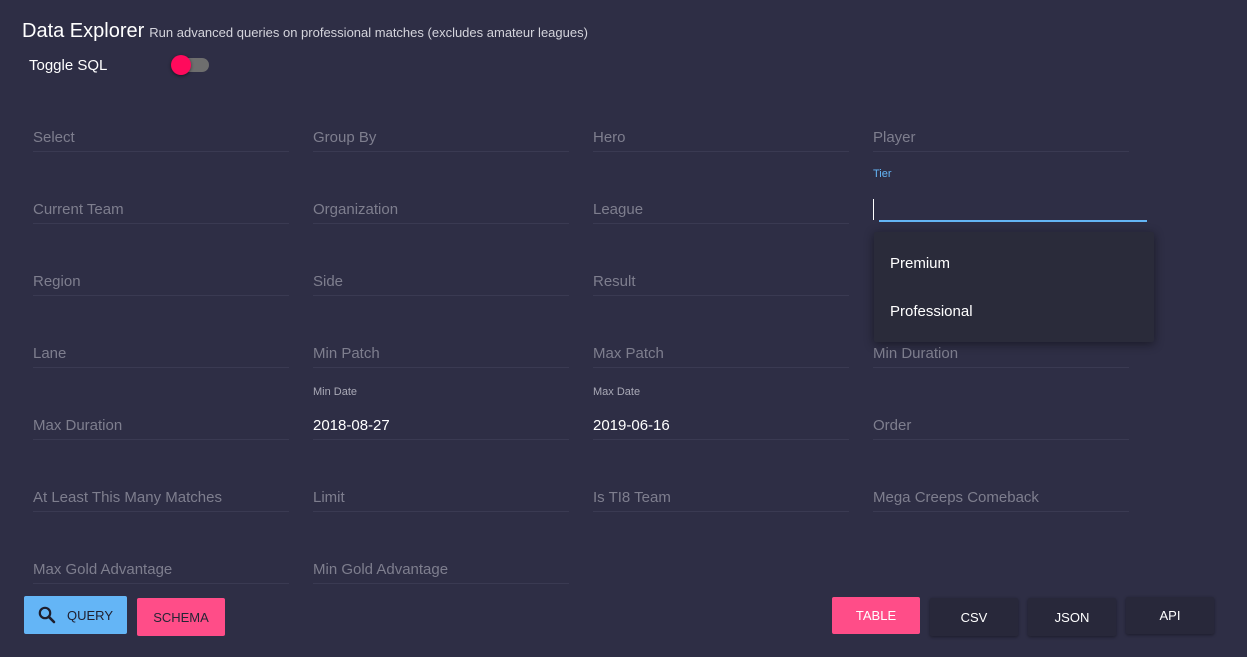 The width and height of the screenshot is (1247, 657). I want to click on current-team-field-placeholder: Current Team, so click(78, 209).